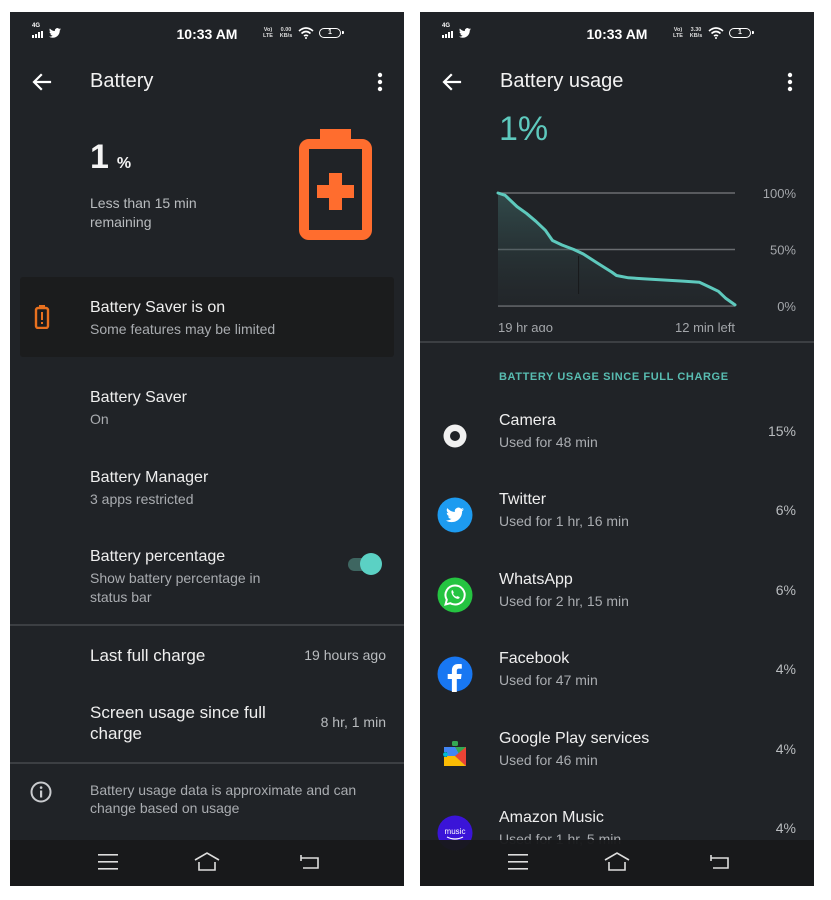 The image size is (831, 900). What do you see at coordinates (42, 317) in the screenshot?
I see `battery-alert-icon` at bounding box center [42, 317].